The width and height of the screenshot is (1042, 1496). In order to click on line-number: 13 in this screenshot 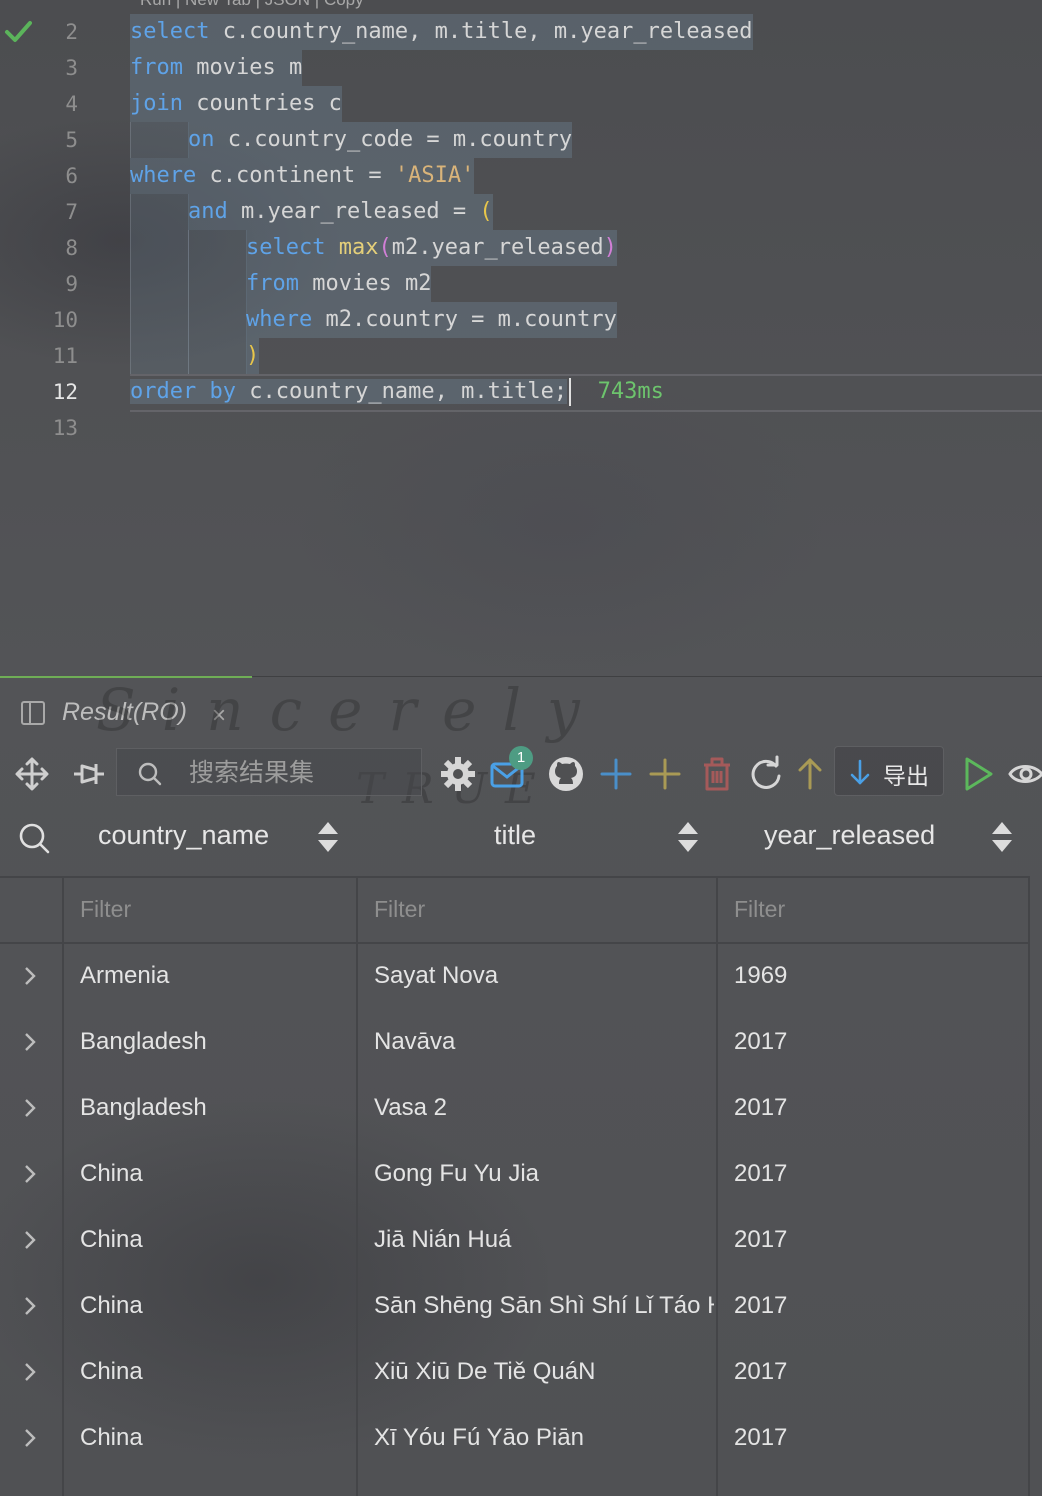, I will do `click(65, 428)`.